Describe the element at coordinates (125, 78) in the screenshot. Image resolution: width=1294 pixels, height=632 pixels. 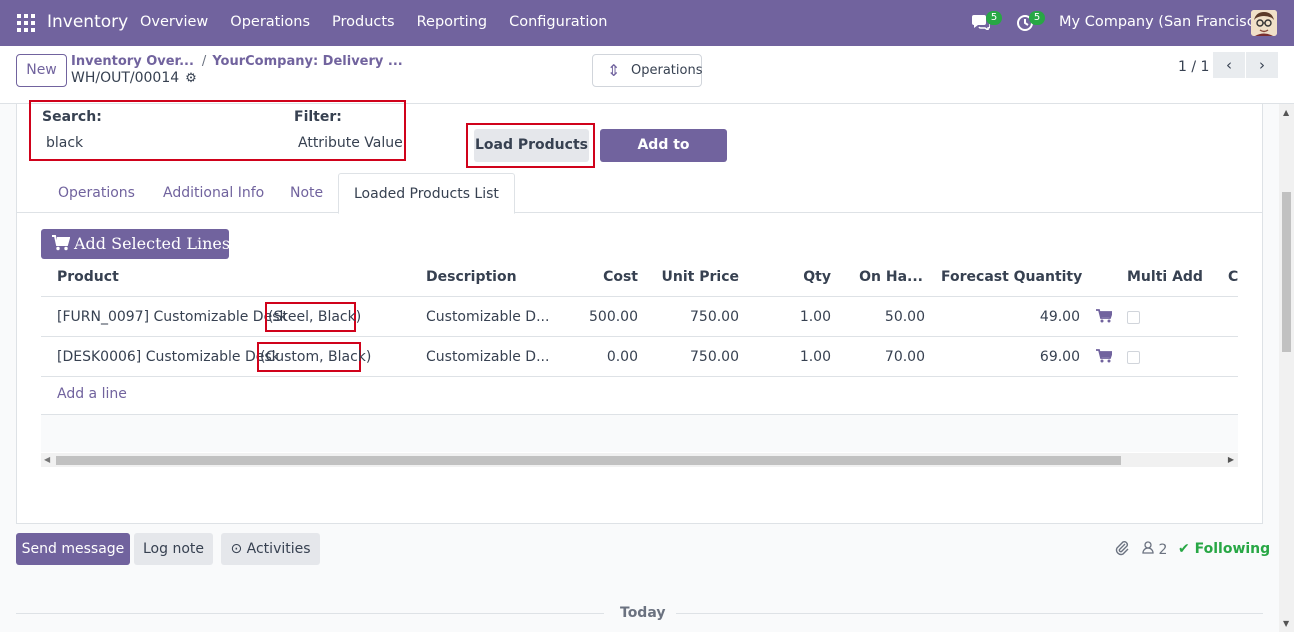
I see `record-reference: WH/OUT/00014` at that location.